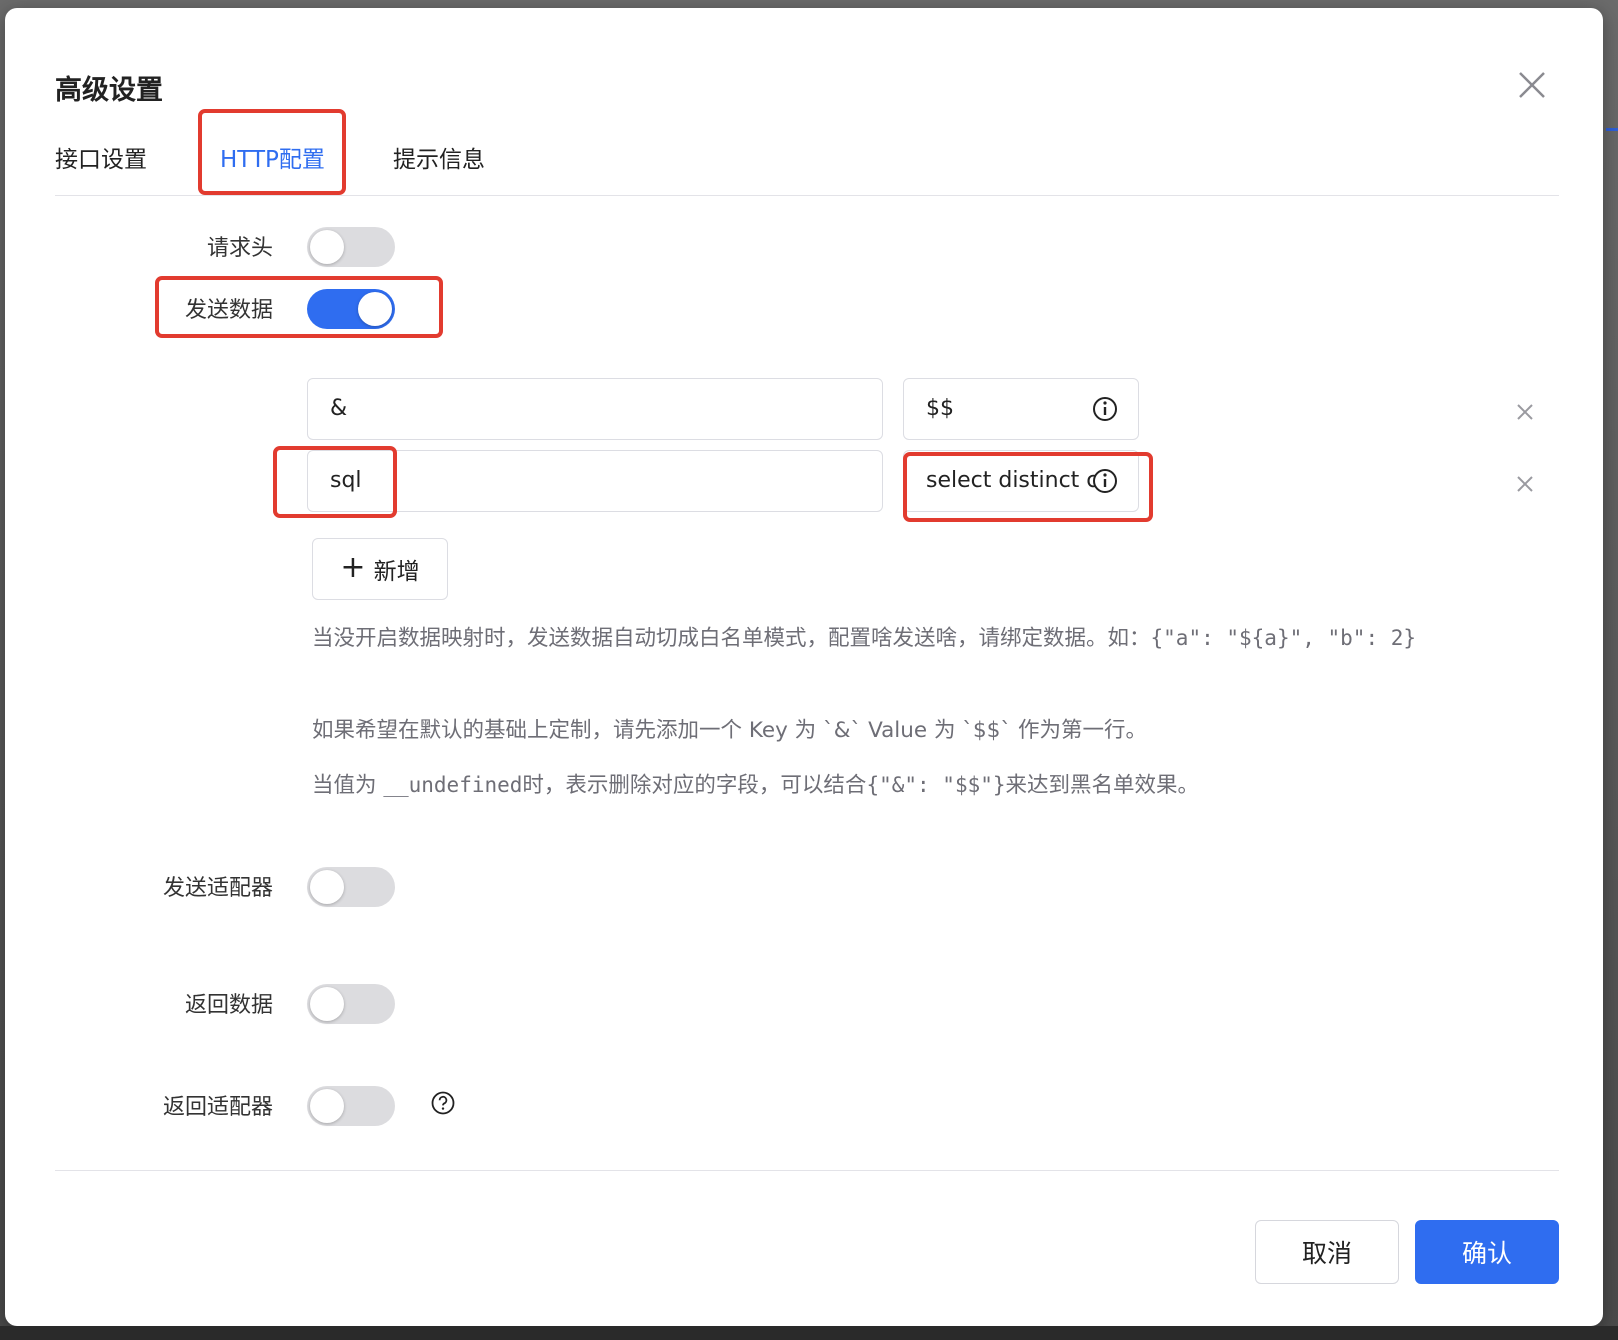 The width and height of the screenshot is (1618, 1340). I want to click on return-data-switch, so click(351, 1004).